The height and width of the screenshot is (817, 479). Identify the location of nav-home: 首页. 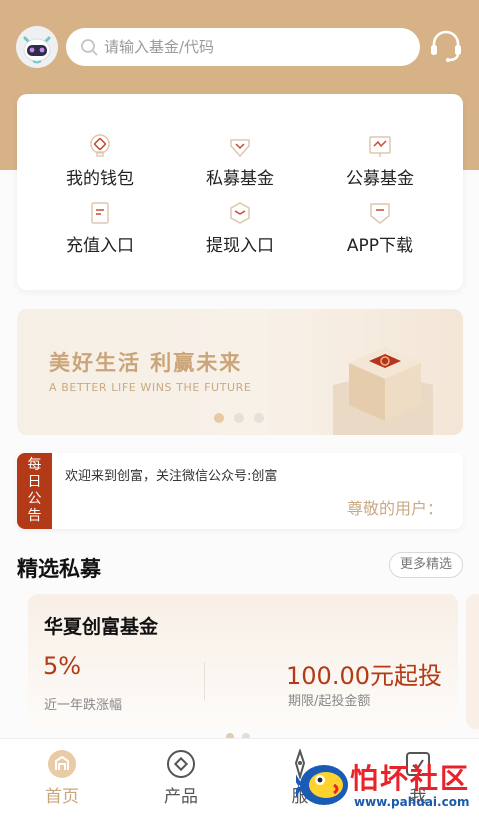
(62, 780).